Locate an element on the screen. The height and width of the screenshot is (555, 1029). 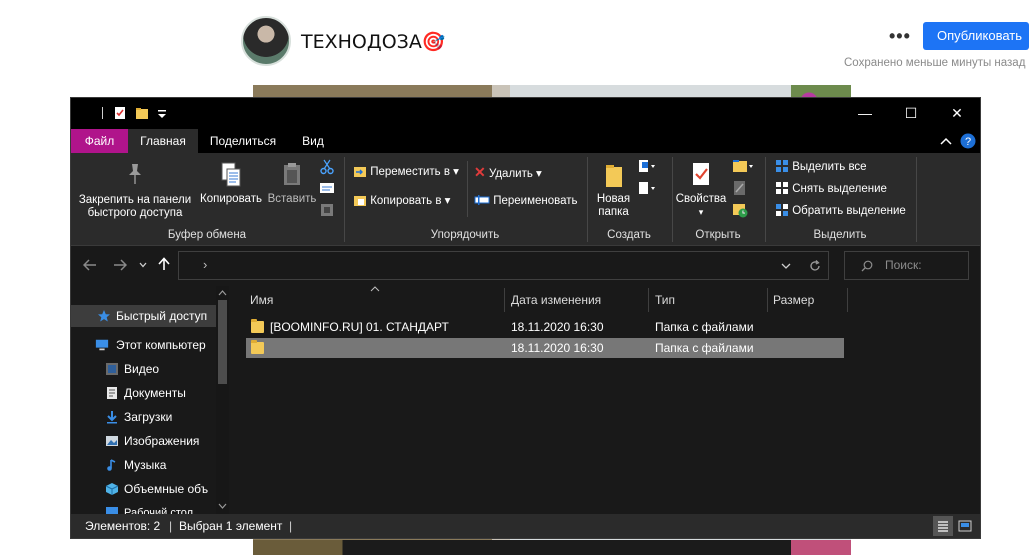
clipboard-group-label: Буфер обмена is located at coordinates (207, 235).